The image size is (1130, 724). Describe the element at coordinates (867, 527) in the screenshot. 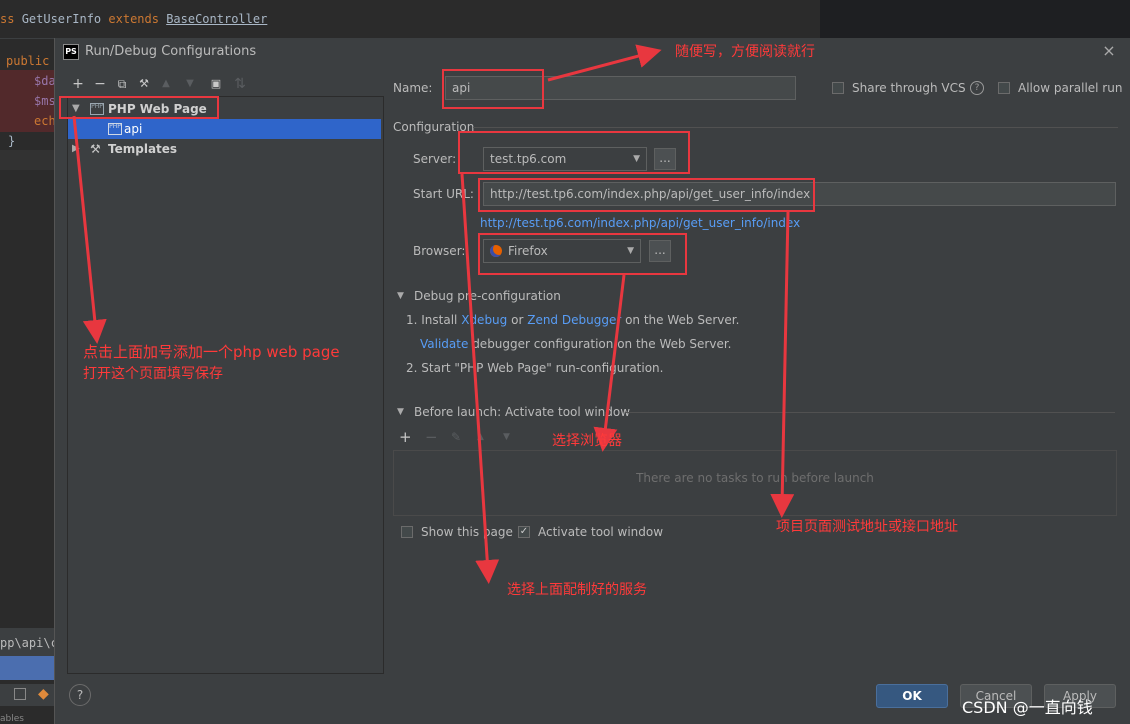

I see `annotation-url-note: 项目页面测试地址或接口地址` at that location.